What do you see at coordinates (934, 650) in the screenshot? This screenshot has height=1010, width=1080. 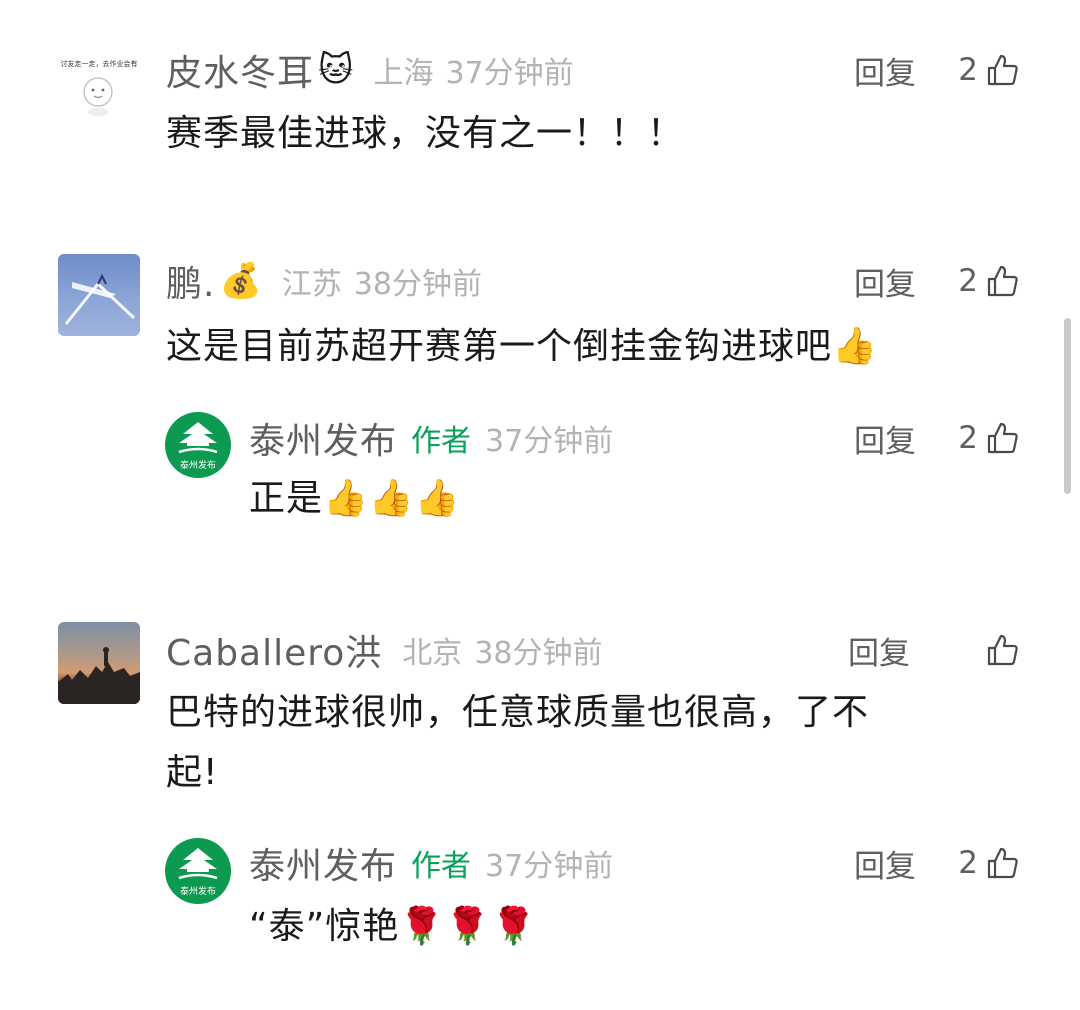 I see `comment-actions: 回复` at bounding box center [934, 650].